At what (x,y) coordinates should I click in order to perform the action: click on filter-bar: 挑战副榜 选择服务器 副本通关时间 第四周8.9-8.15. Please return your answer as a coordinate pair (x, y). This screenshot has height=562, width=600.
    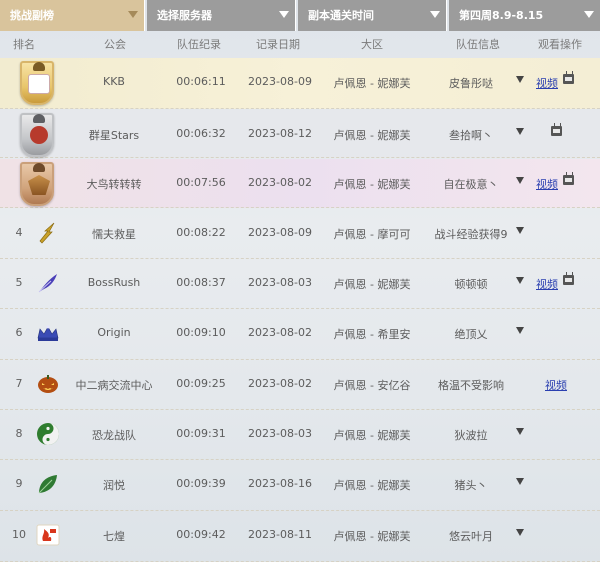
    Looking at the image, I should click on (300, 16).